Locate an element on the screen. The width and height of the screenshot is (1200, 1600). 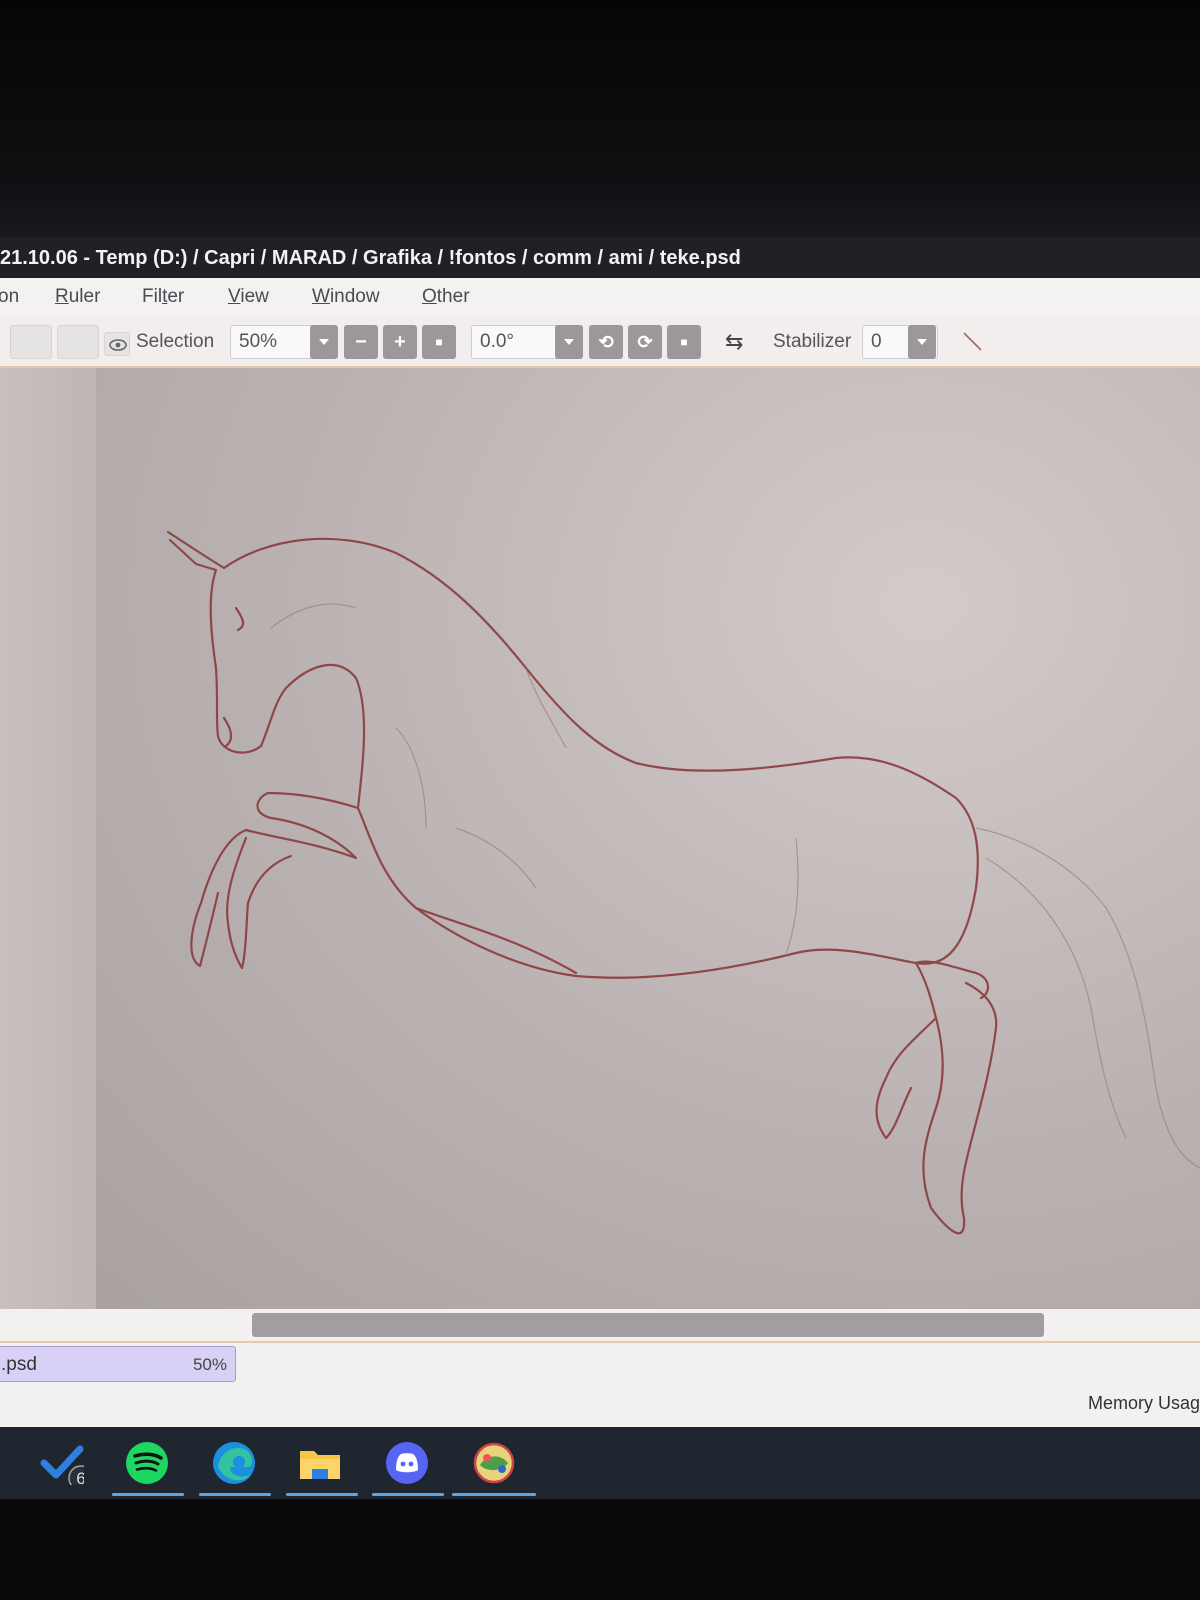
monitor-bezel-bottom is located at coordinates (600, 1549).